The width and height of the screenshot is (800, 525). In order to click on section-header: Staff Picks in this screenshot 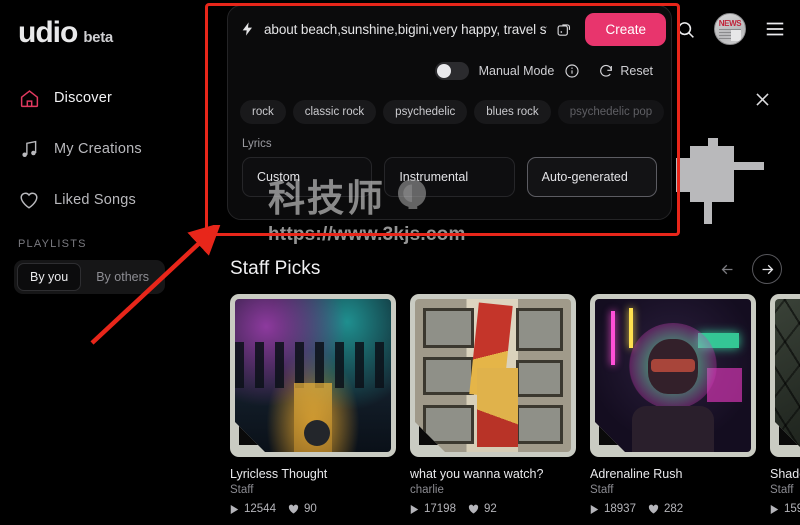, I will do `click(515, 269)`.